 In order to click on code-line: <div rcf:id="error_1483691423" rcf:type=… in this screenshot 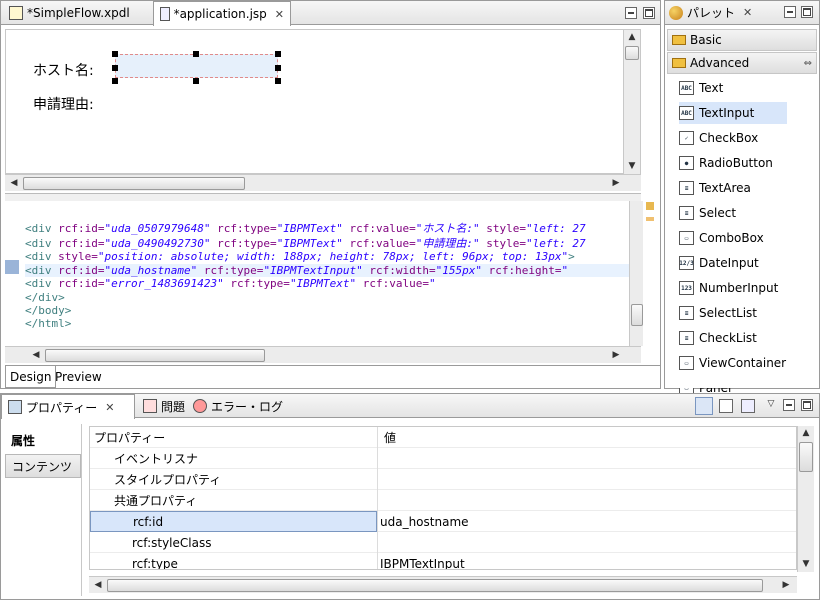, I will do `click(327, 283)`.